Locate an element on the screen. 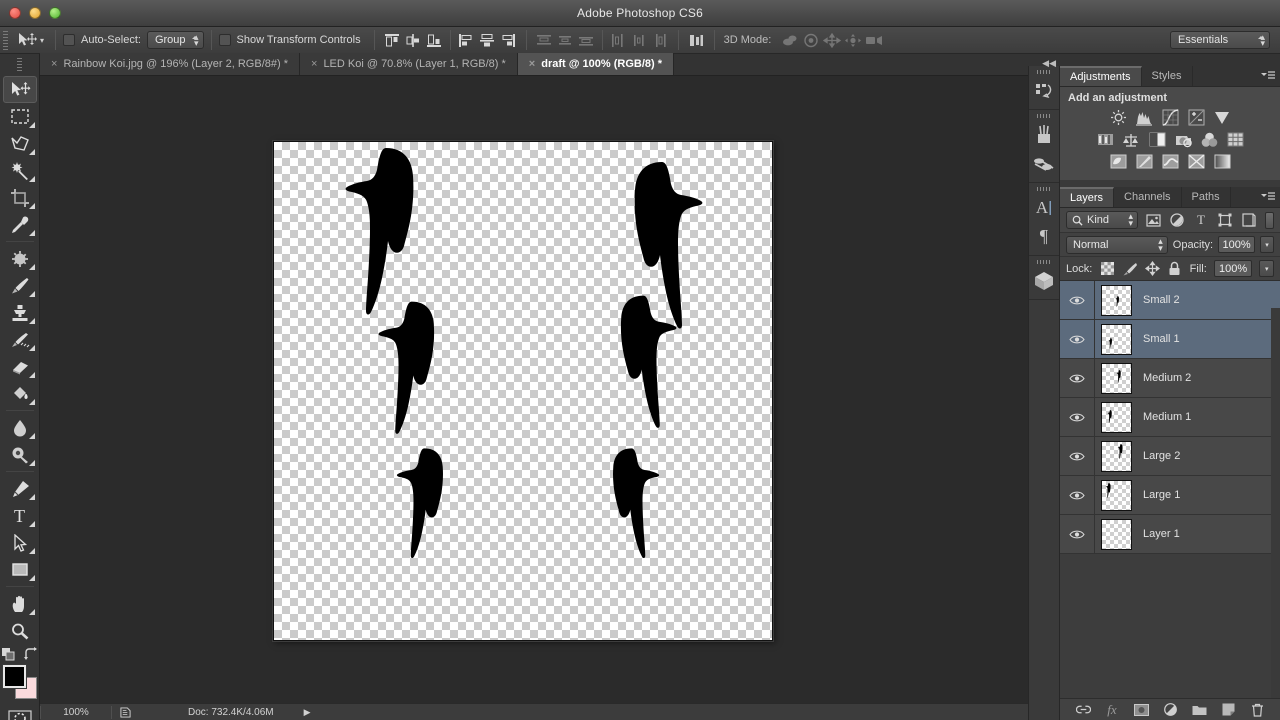 This screenshot has height=720, width=1280. distribute-vertical-centers-button is located at coordinates (565, 40).